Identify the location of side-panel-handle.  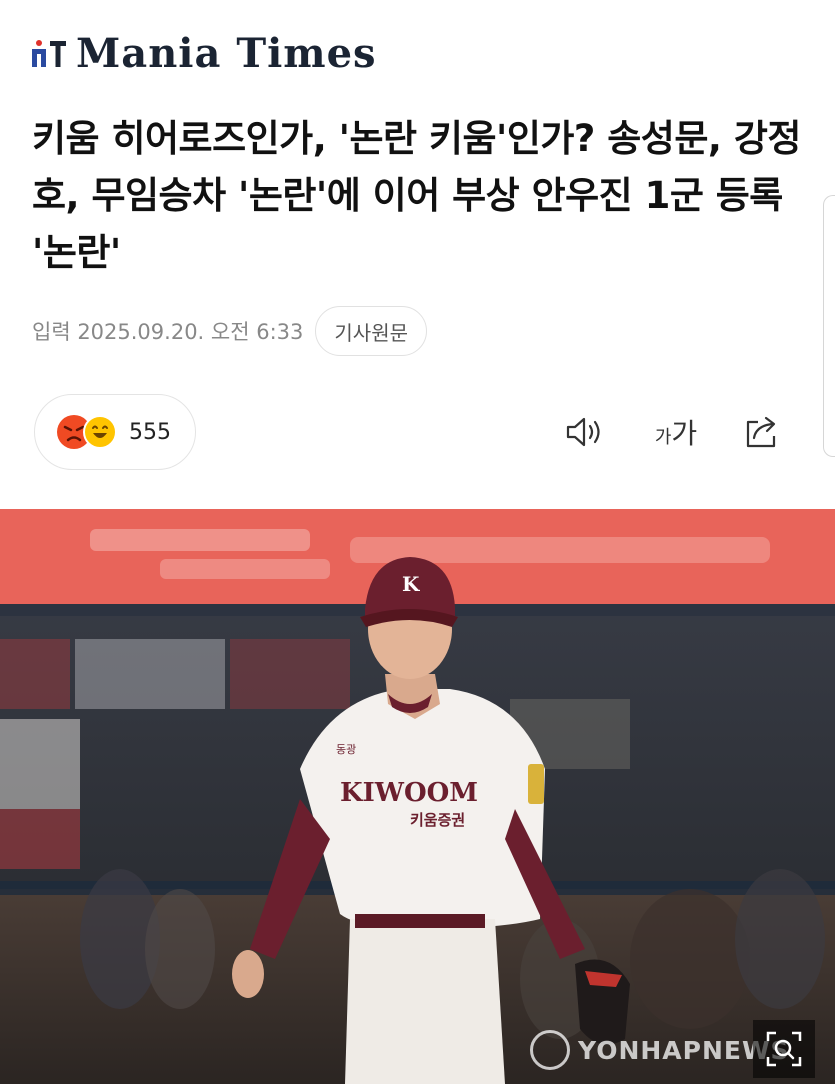
(829, 326).